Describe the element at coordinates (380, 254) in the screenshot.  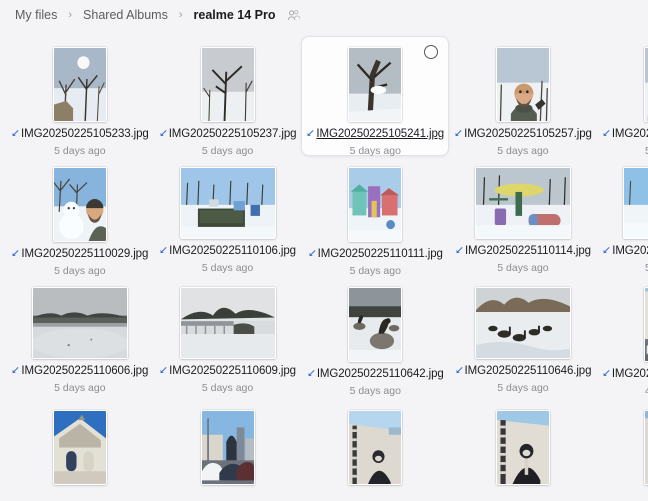
I see `file-name: IMG20250225110111.jpg` at that location.